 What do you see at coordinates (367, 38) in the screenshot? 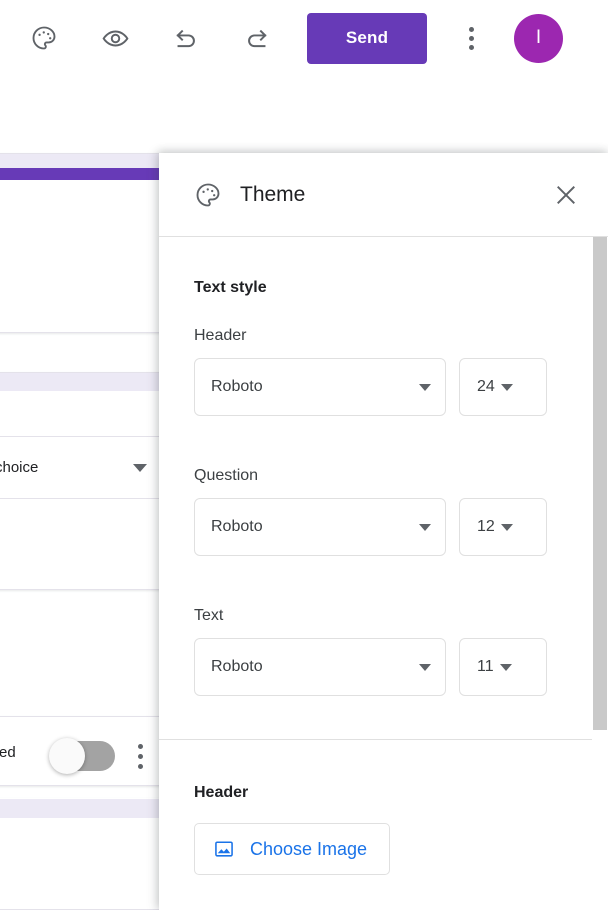
I see `send-button: Send` at bounding box center [367, 38].